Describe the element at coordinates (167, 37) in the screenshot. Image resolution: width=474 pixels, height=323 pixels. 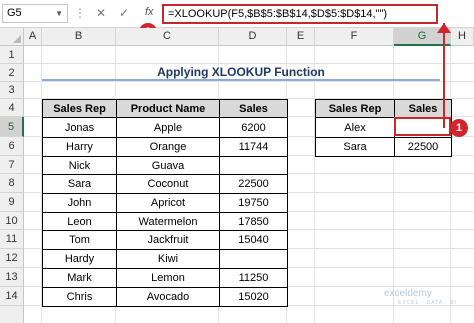
I see `column-header-c: C` at that location.